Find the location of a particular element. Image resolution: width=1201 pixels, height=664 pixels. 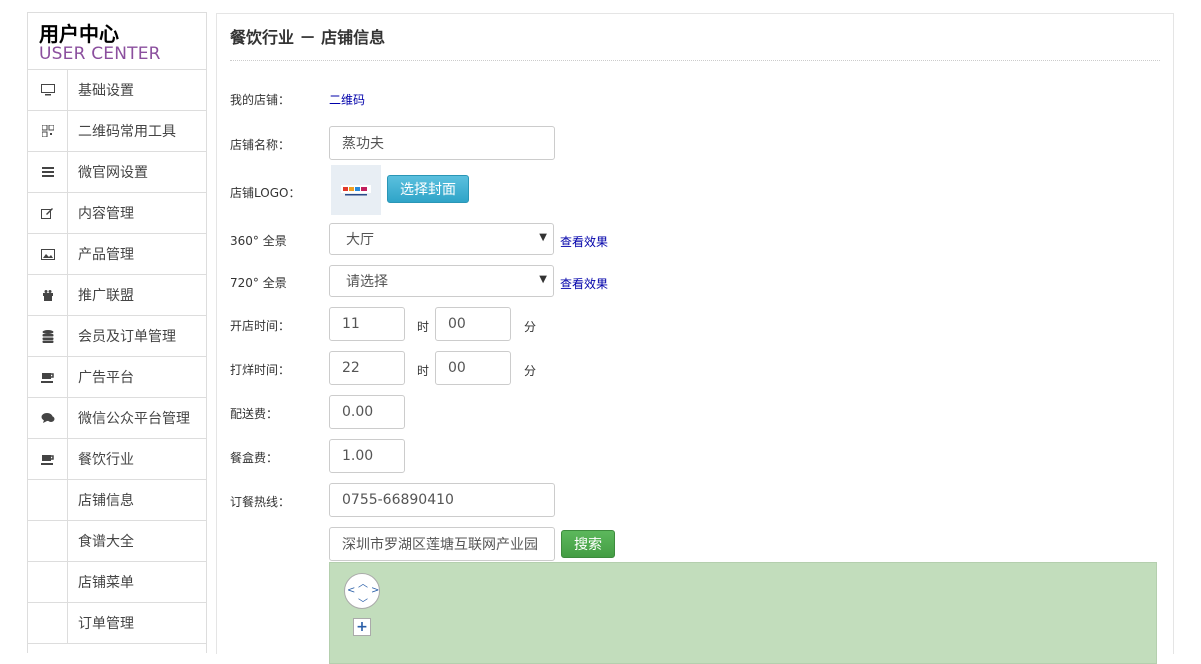

close-hour-input: 22 is located at coordinates (367, 368).